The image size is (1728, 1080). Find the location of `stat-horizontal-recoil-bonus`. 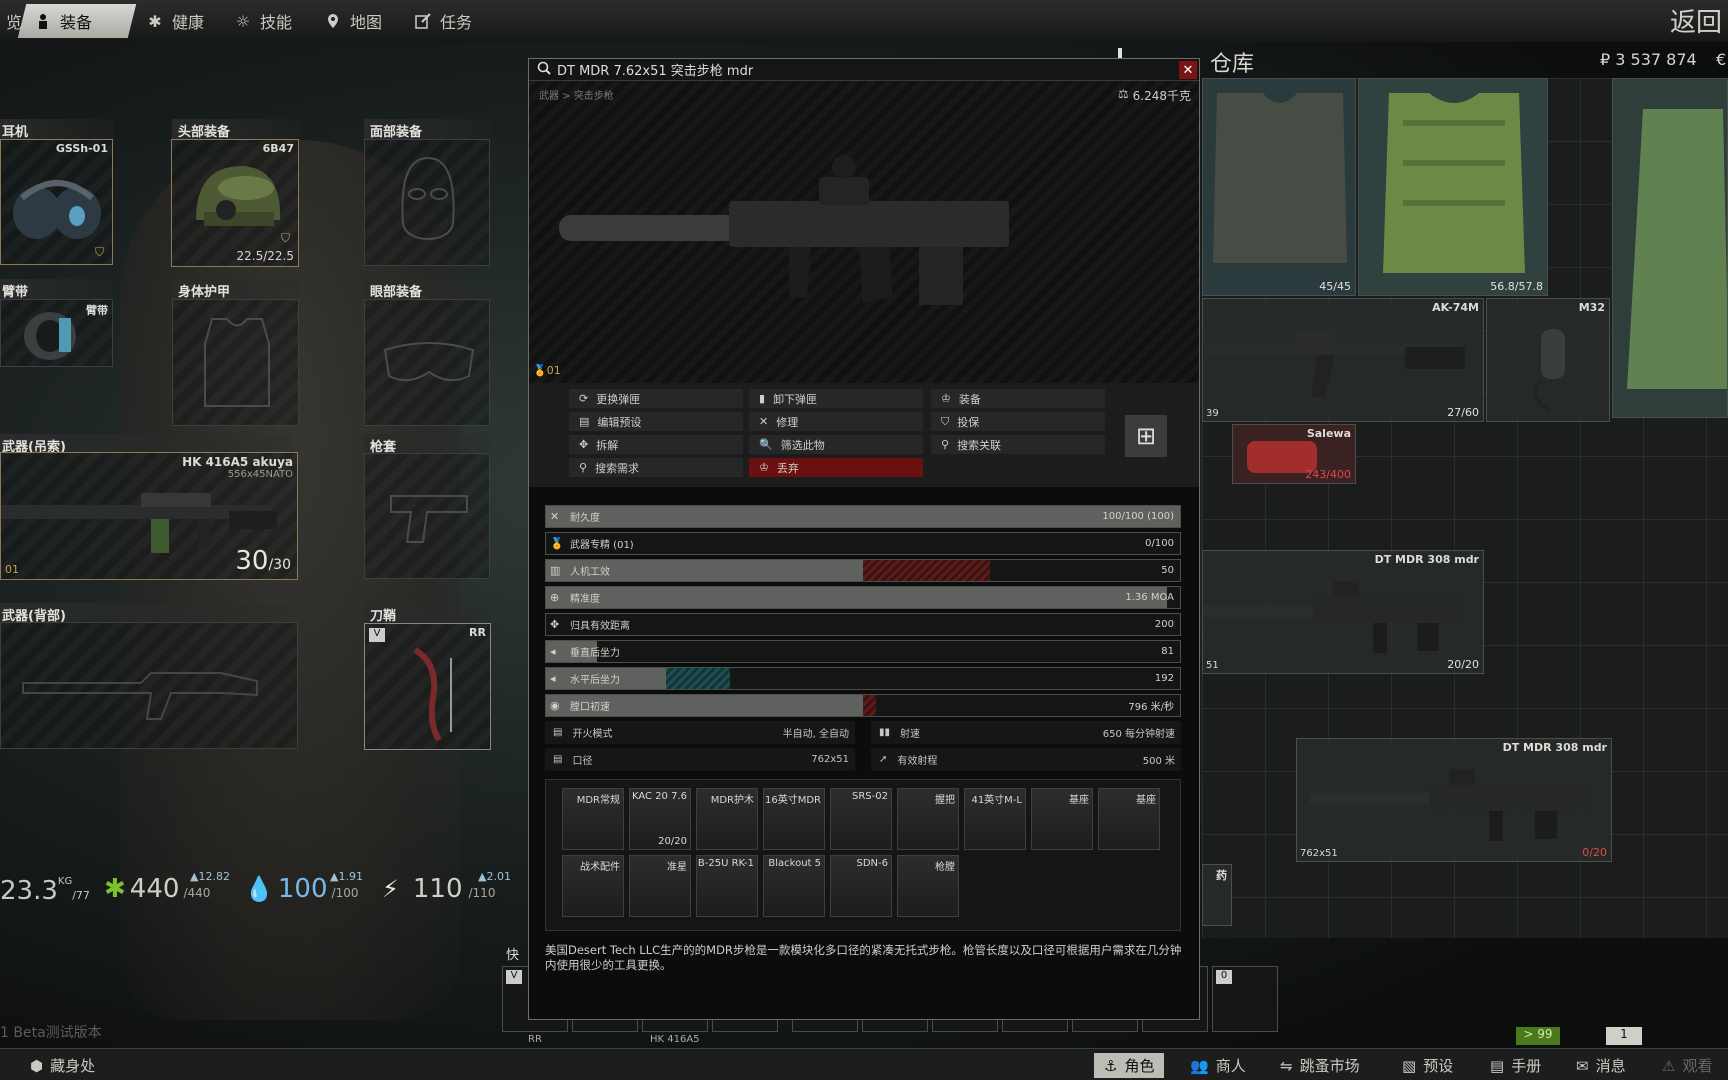

stat-horizontal-recoil-bonus is located at coordinates (698, 678).